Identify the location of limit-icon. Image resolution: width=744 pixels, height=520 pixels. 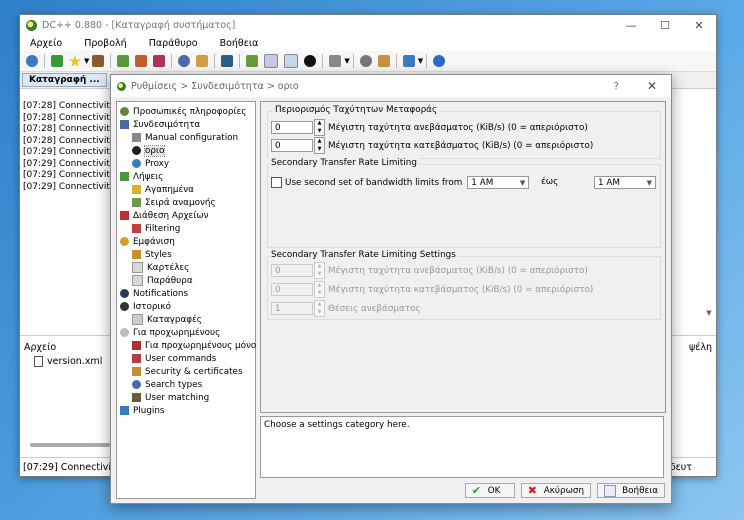
(136, 150).